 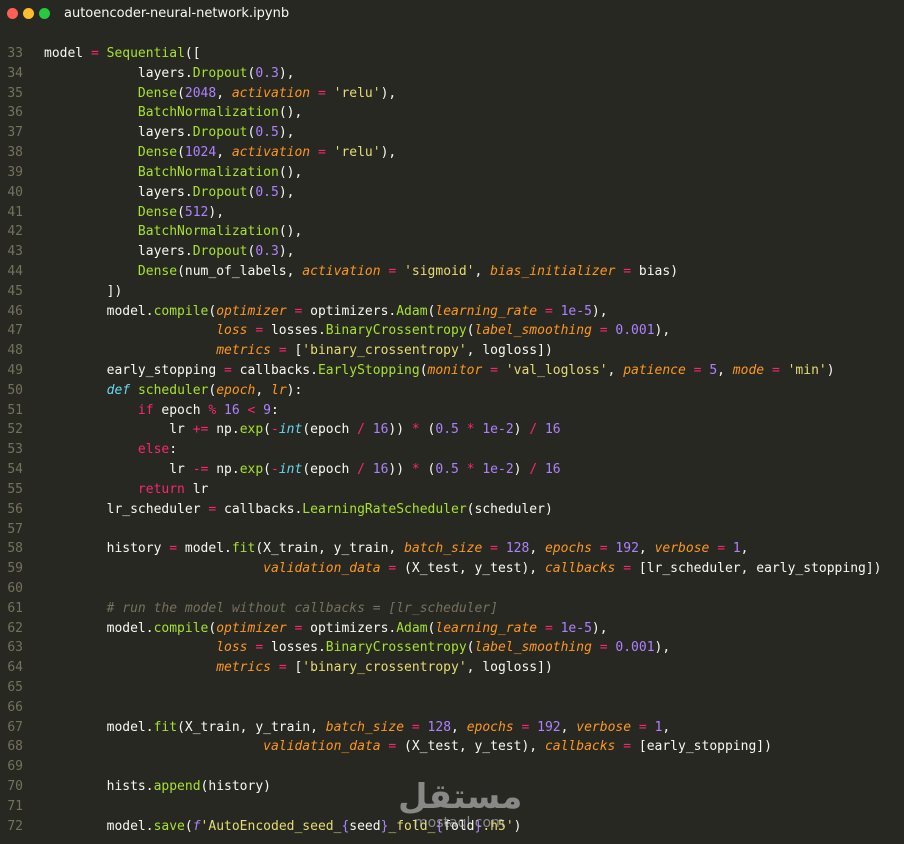 I want to click on code-token: 0.001, so click(x=635, y=648).